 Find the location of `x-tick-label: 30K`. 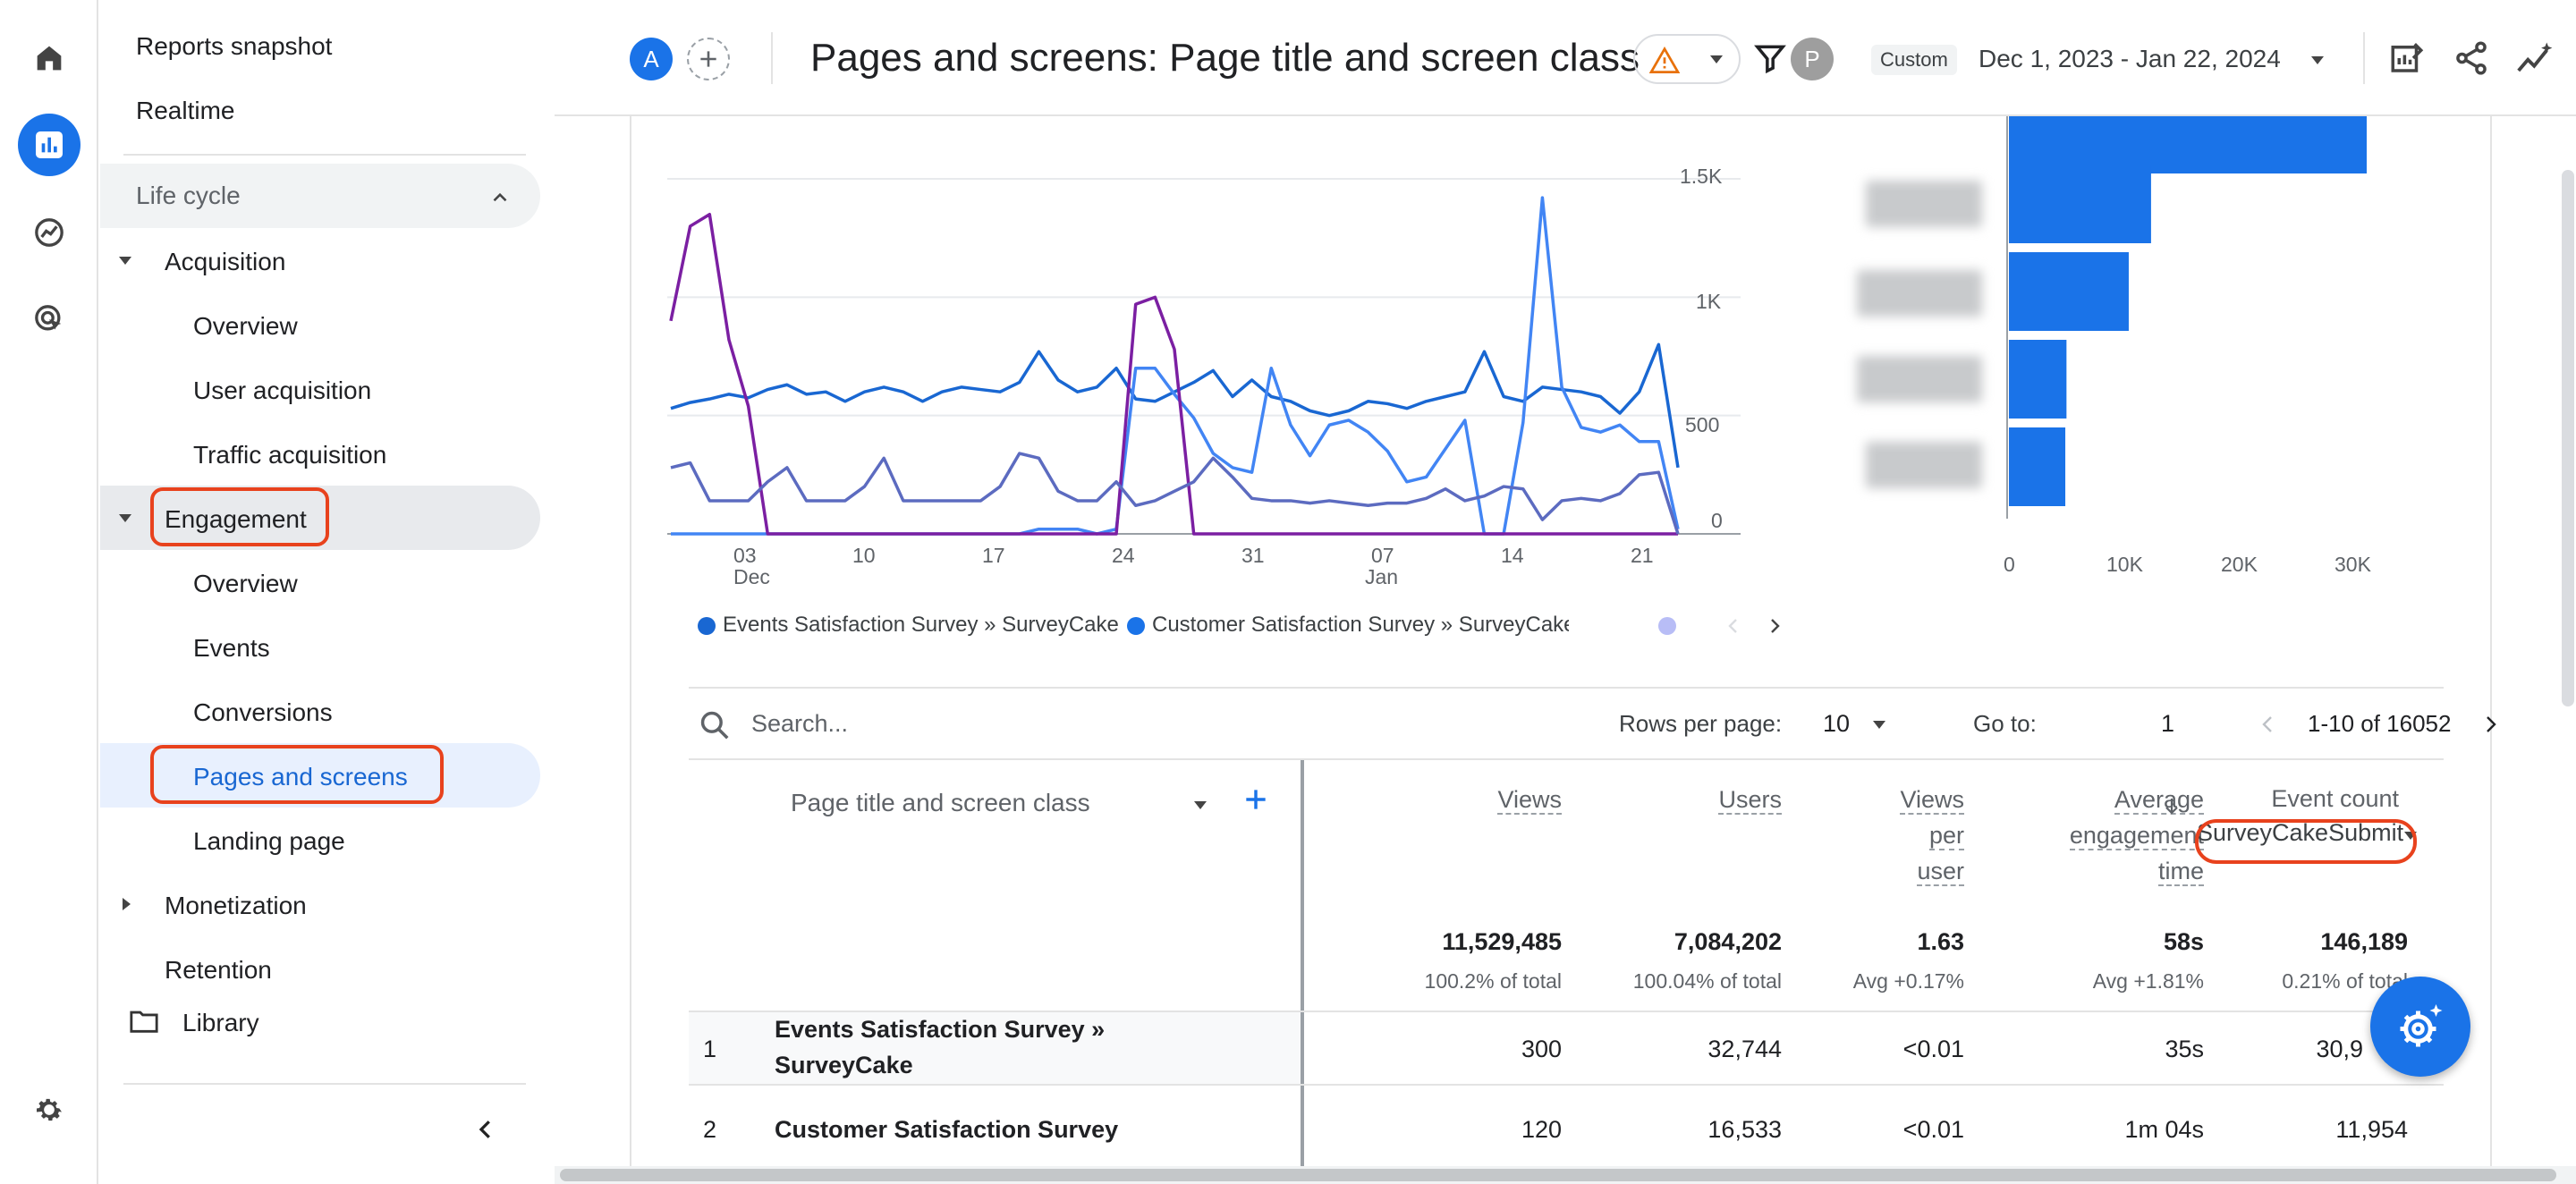

x-tick-label: 30K is located at coordinates (2352, 564).